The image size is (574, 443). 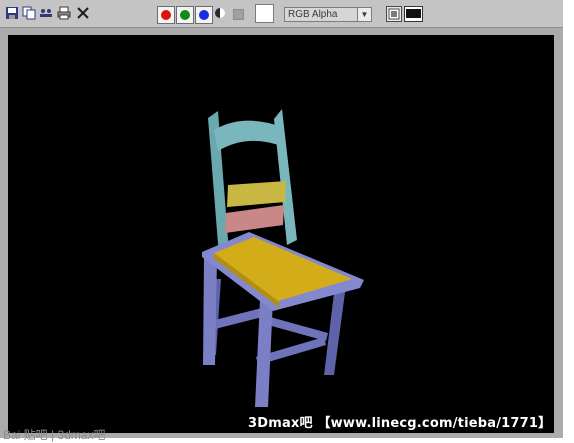 I want to click on monochrome-icon, so click(x=238, y=14).